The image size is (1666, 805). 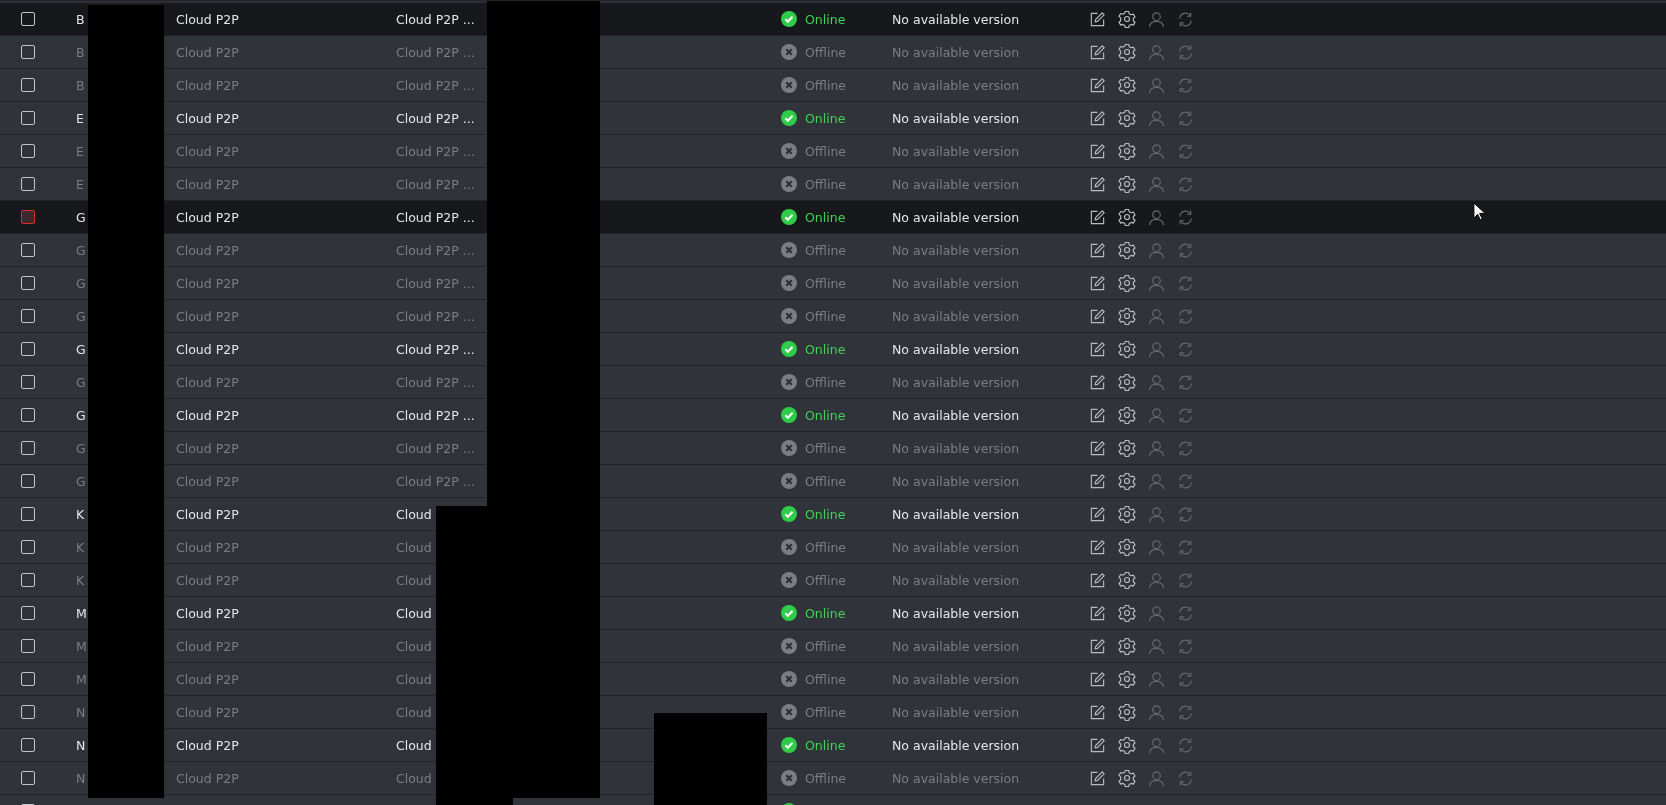 What do you see at coordinates (81, 679) in the screenshot?
I see `device-name: M` at bounding box center [81, 679].